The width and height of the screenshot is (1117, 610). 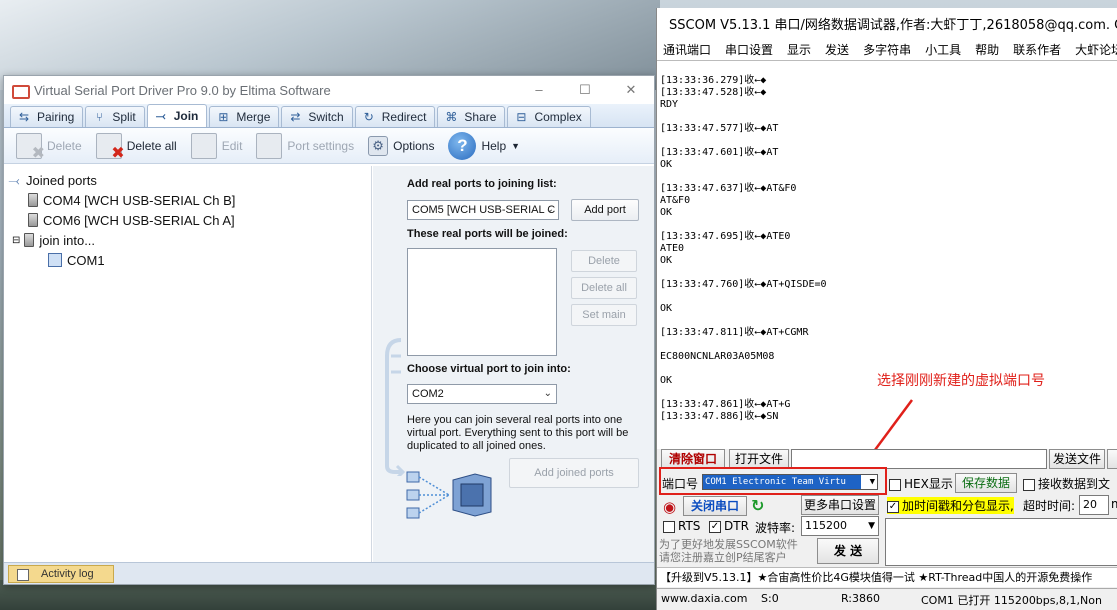 What do you see at coordinates (871, 526) in the screenshot?
I see `chevron-down-icon: ▼` at bounding box center [871, 526].